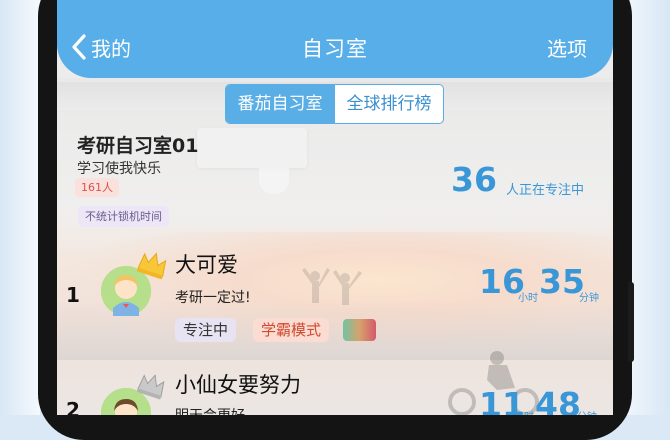 The width and height of the screenshot is (670, 440). What do you see at coordinates (280, 104) in the screenshot?
I see `tab-study-room: 番茄自习室` at bounding box center [280, 104].